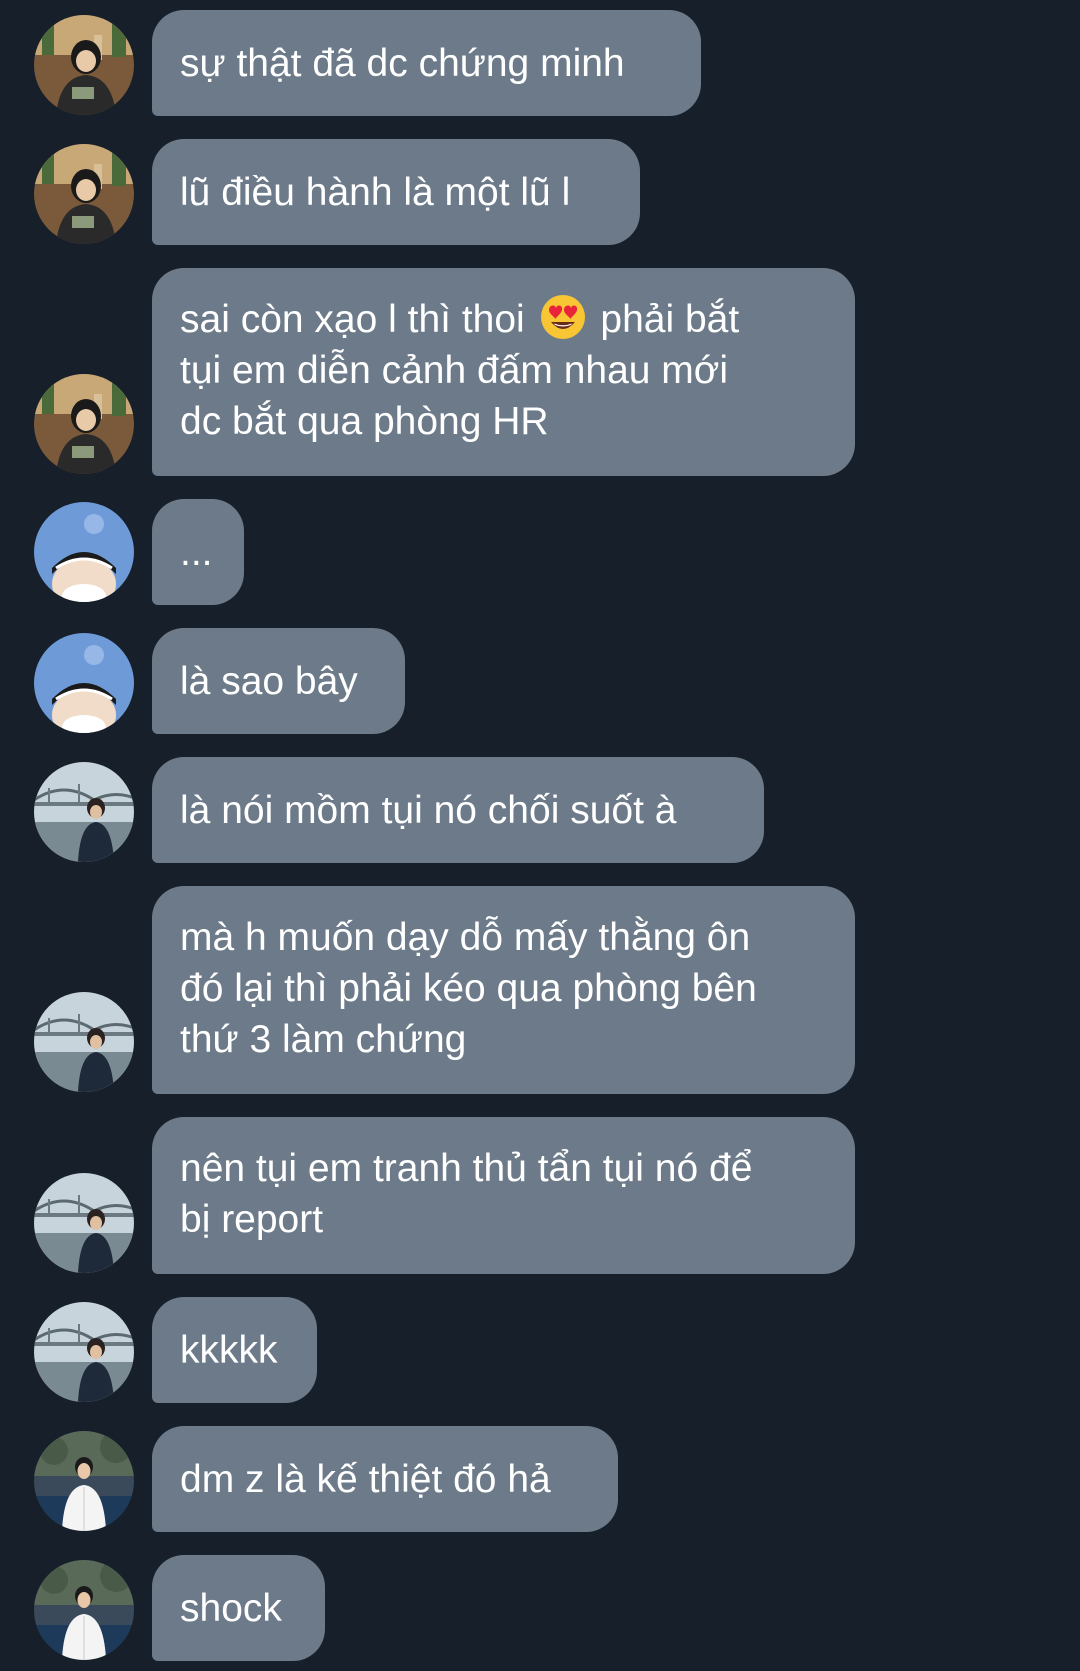 The height and width of the screenshot is (1671, 1080). What do you see at coordinates (323, 1039) in the screenshot?
I see `message-line: thứ 3 làm chứng` at bounding box center [323, 1039].